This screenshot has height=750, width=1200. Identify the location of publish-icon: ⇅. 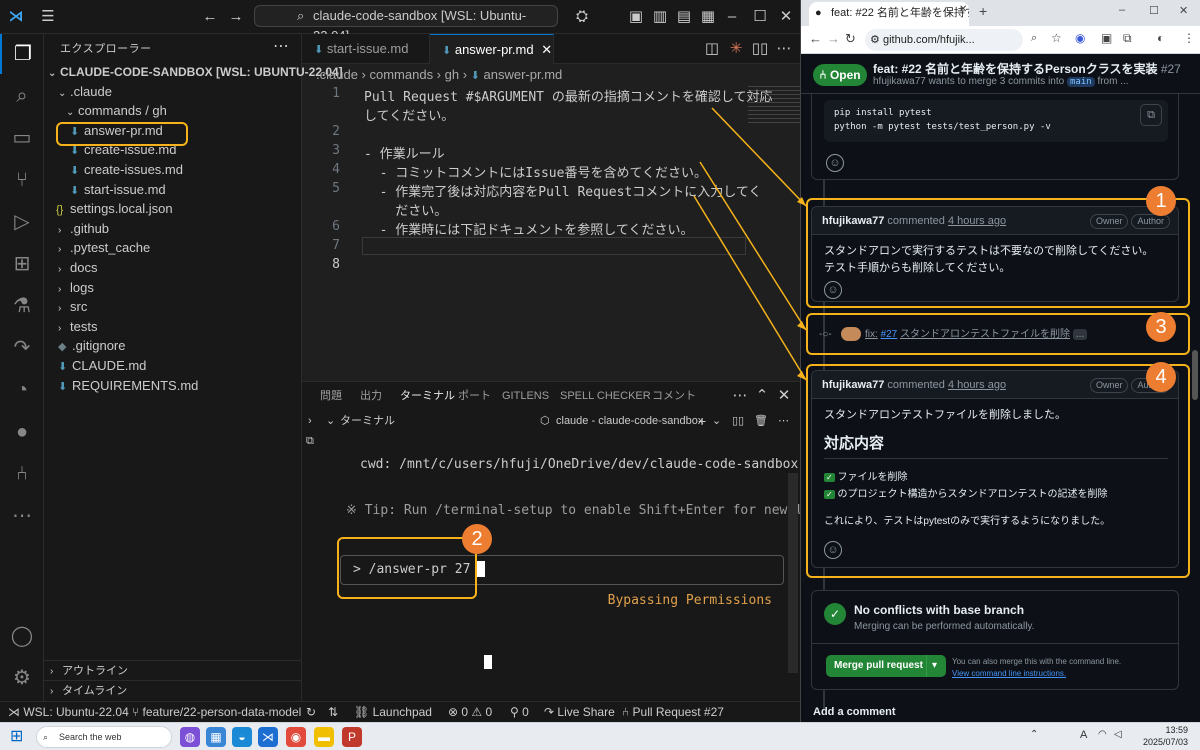
(333, 712).